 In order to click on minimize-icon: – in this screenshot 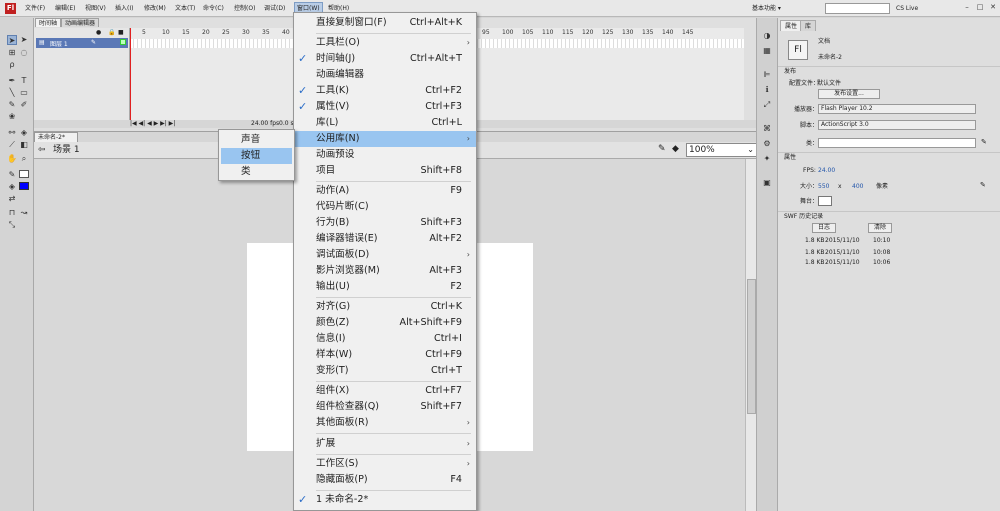, I will do `click(967, 7)`.